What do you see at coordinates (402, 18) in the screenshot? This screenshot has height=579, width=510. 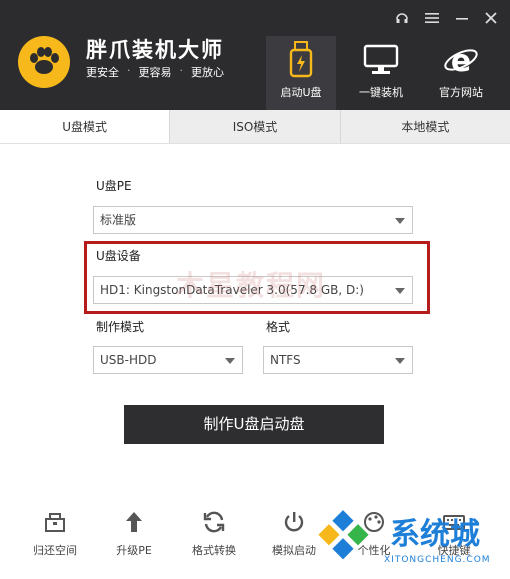 I see `headset-support-icon` at bounding box center [402, 18].